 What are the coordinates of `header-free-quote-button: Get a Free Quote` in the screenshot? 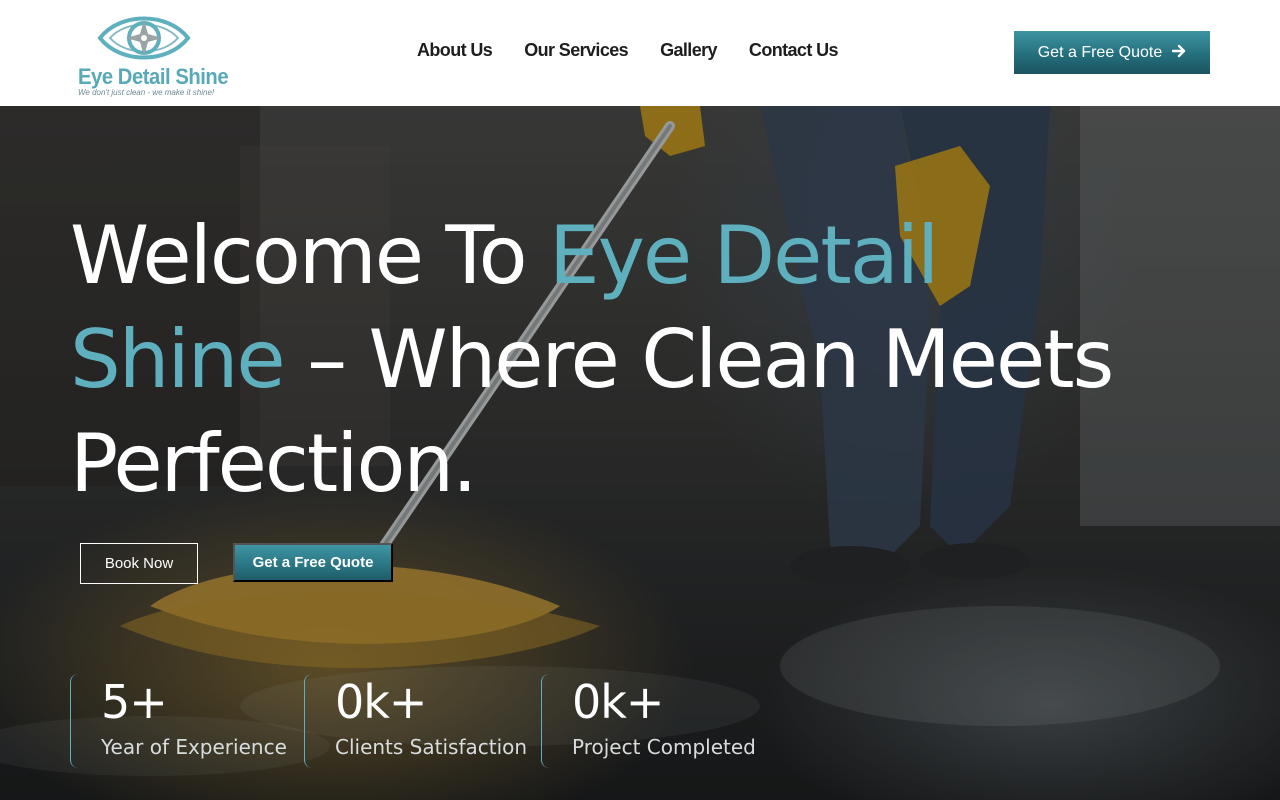 It's located at (1112, 52).